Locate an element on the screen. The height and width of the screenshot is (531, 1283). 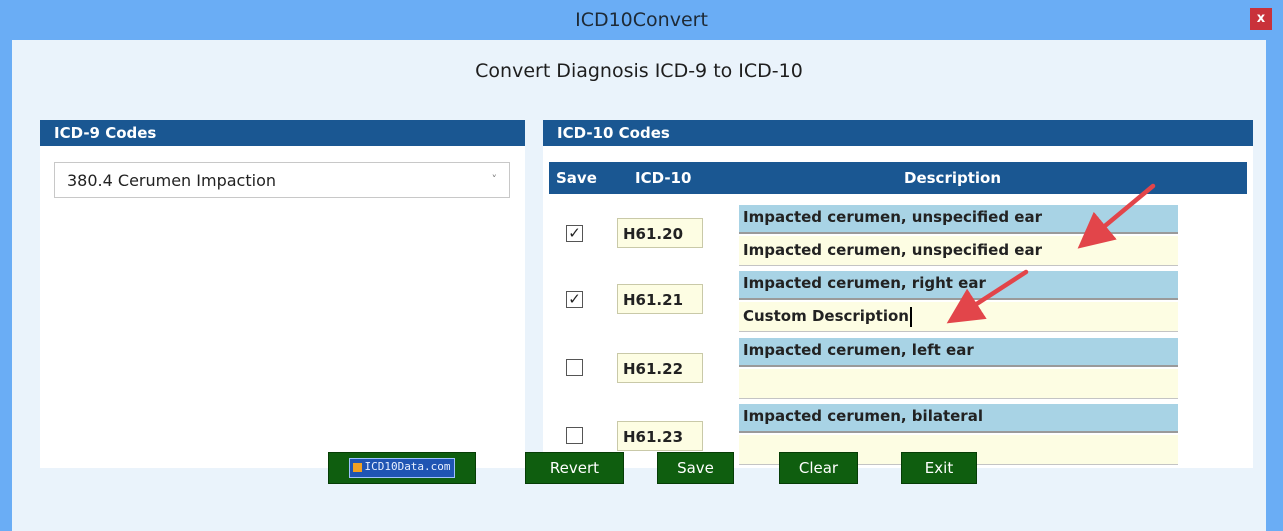
column-header-save: Save is located at coordinates (576, 178).